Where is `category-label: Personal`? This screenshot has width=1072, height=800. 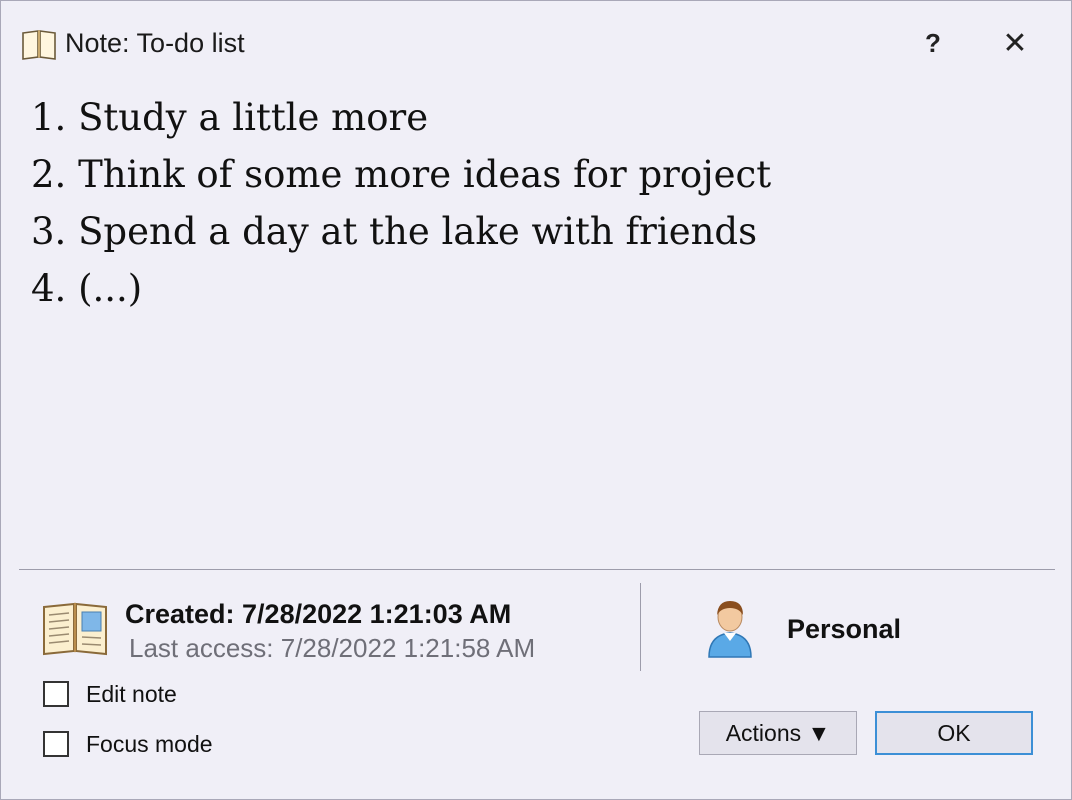 category-label: Personal is located at coordinates (844, 629).